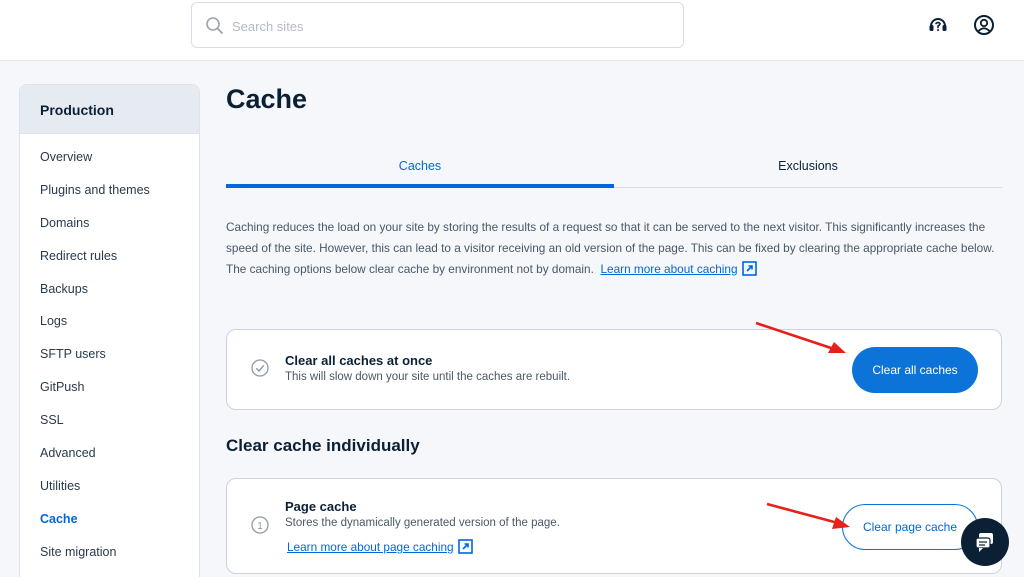 The image size is (1024, 577). Describe the element at coordinates (668, 269) in the screenshot. I see `learn-more-caching-link: Learn more about caching` at that location.